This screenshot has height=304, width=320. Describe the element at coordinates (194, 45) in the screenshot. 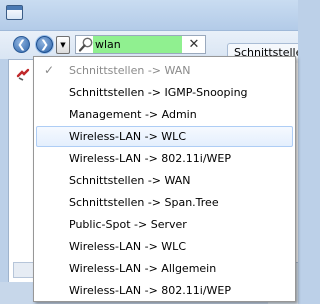

I see `close-icon: ✕` at that location.